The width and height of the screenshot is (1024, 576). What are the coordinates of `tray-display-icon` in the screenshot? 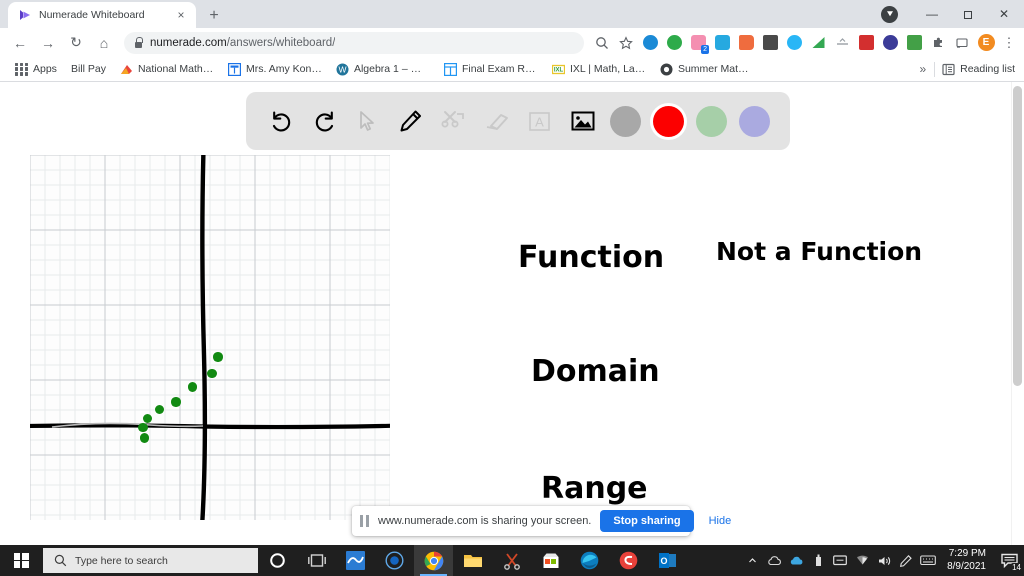 It's located at (840, 560).